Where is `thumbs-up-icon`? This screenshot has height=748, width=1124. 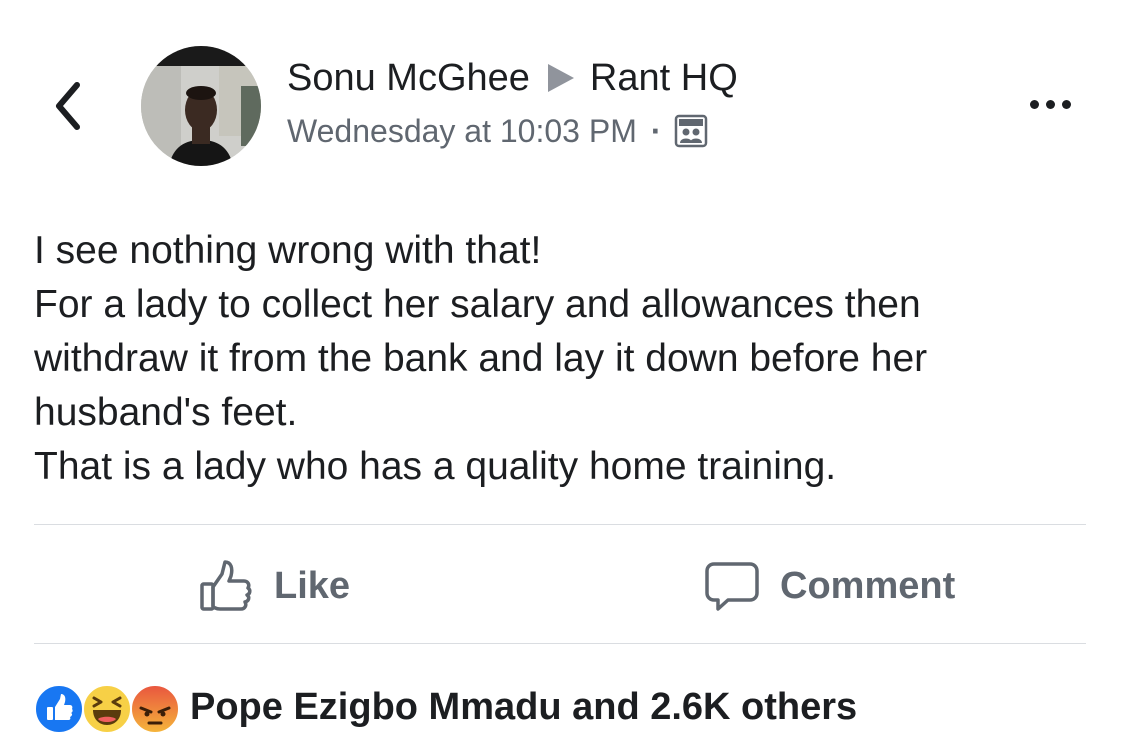
thumbs-up-icon is located at coordinates (226, 586).